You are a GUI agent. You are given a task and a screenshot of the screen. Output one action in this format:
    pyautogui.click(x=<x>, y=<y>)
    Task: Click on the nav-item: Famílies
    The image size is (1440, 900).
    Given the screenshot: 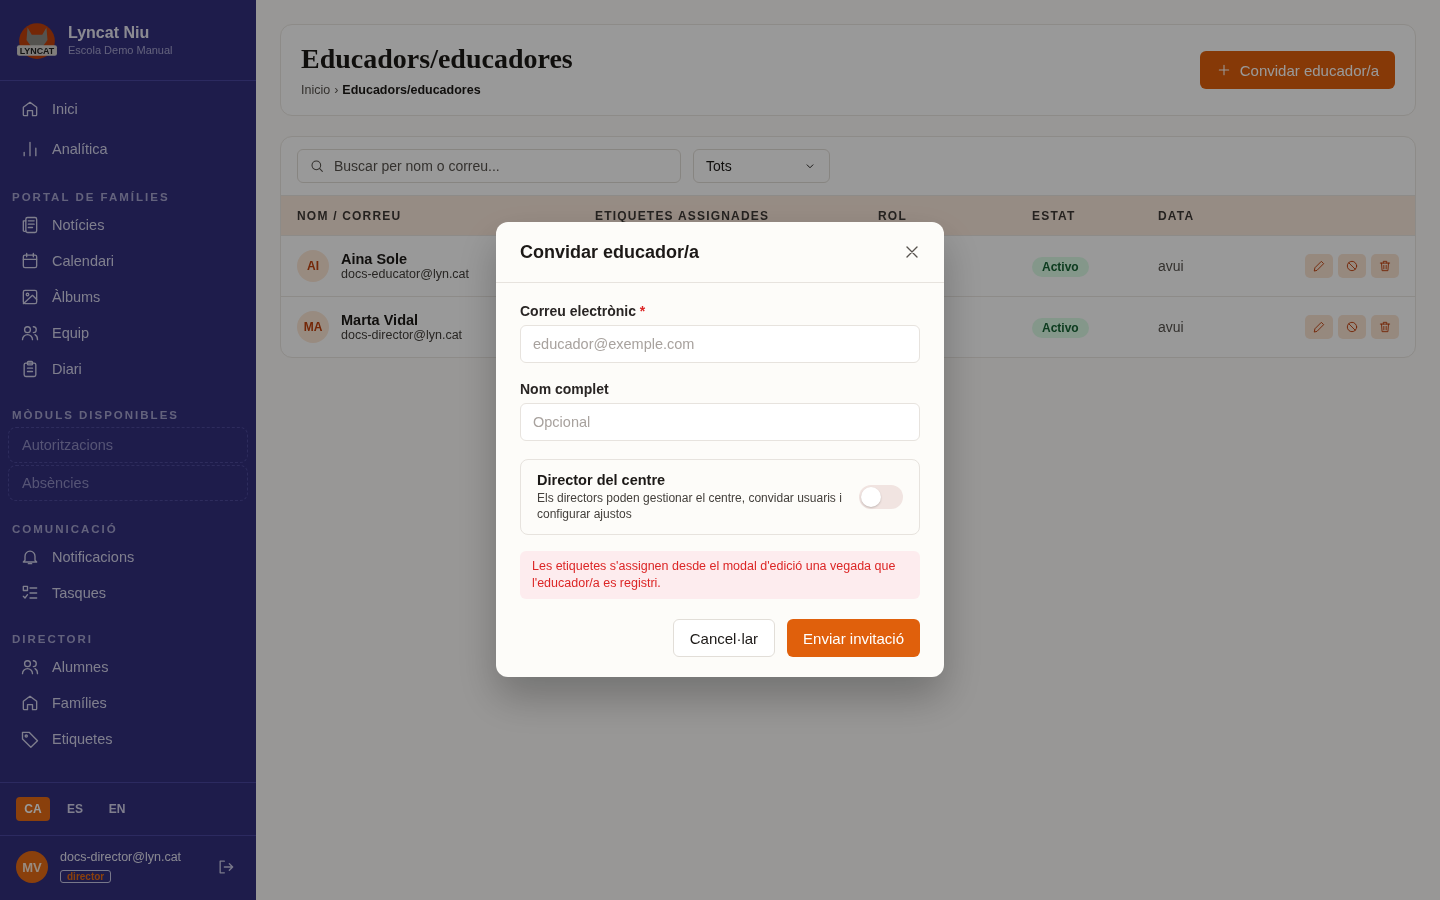 What is the action you would take?
    pyautogui.click(x=128, y=703)
    